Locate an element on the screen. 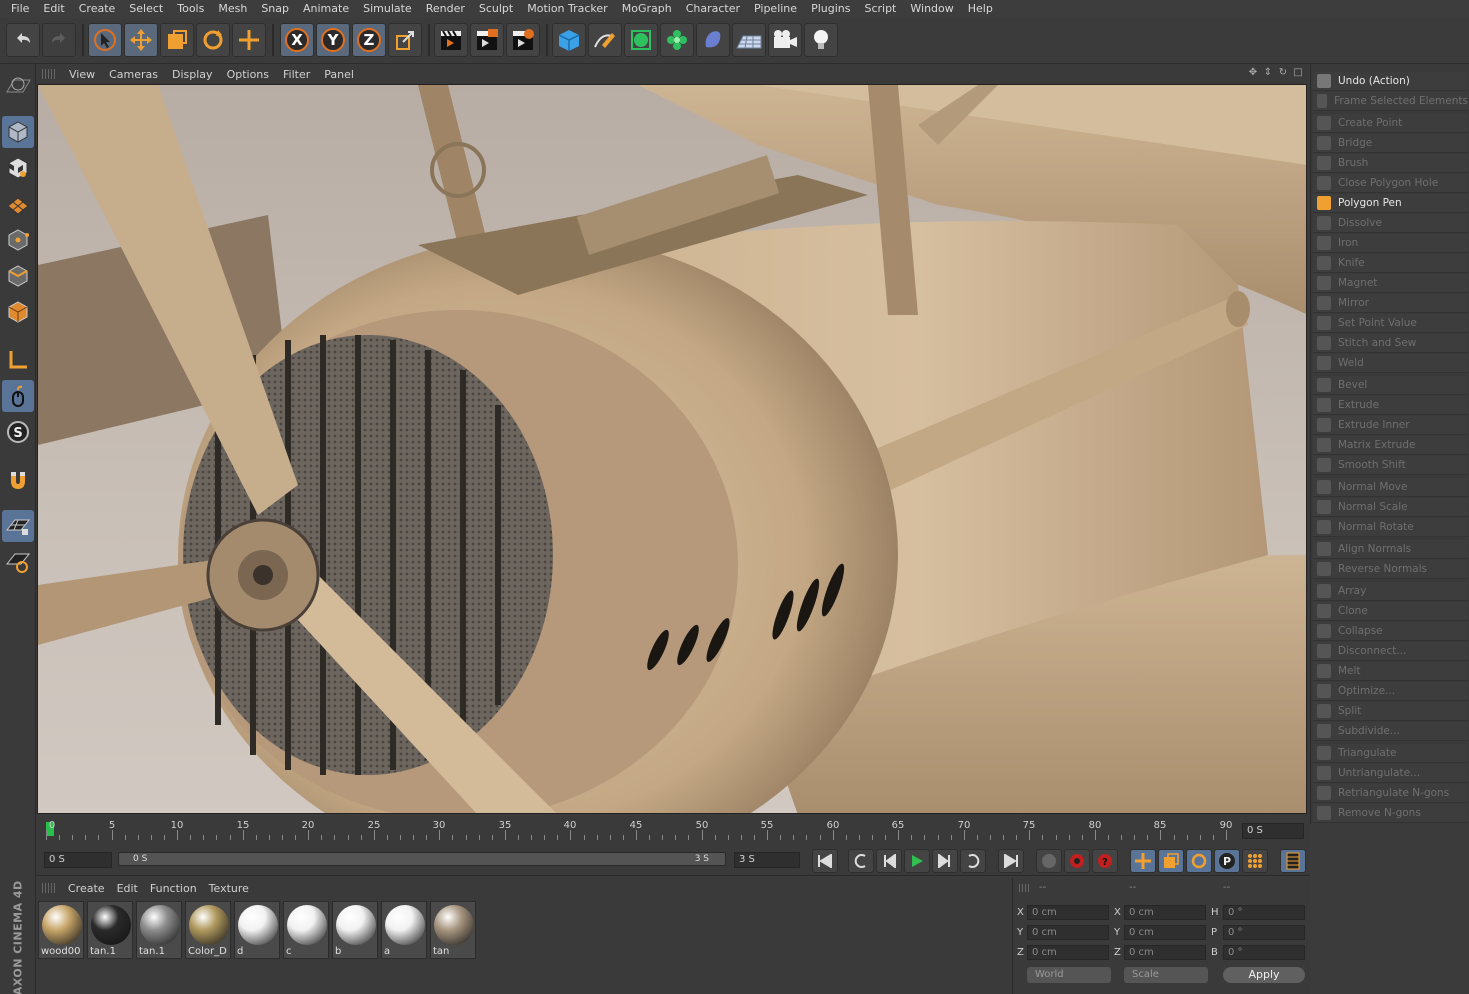 The height and width of the screenshot is (994, 1469). menu-help: Help is located at coordinates (980, 9).